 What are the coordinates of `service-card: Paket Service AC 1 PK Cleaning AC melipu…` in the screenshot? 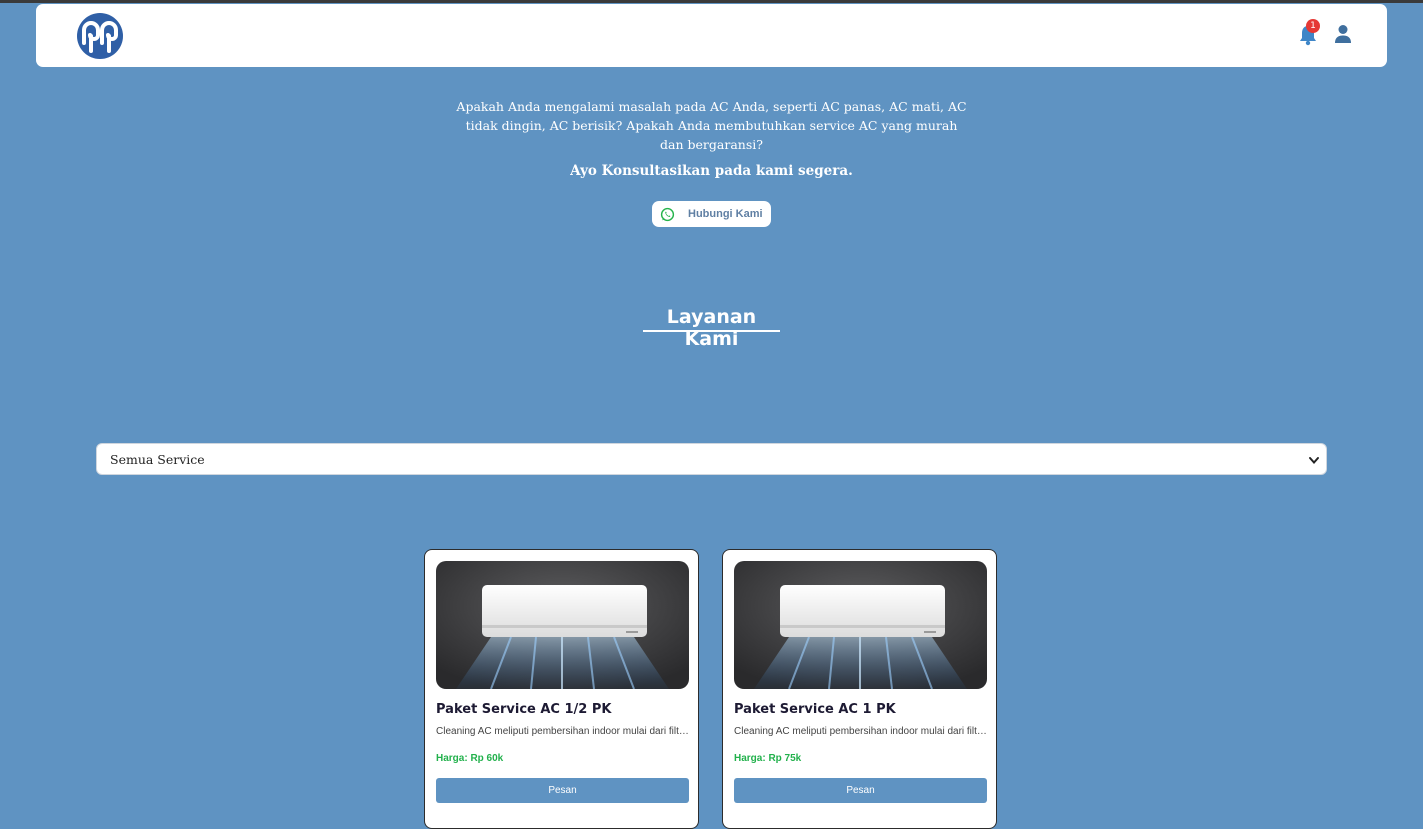 It's located at (859, 689).